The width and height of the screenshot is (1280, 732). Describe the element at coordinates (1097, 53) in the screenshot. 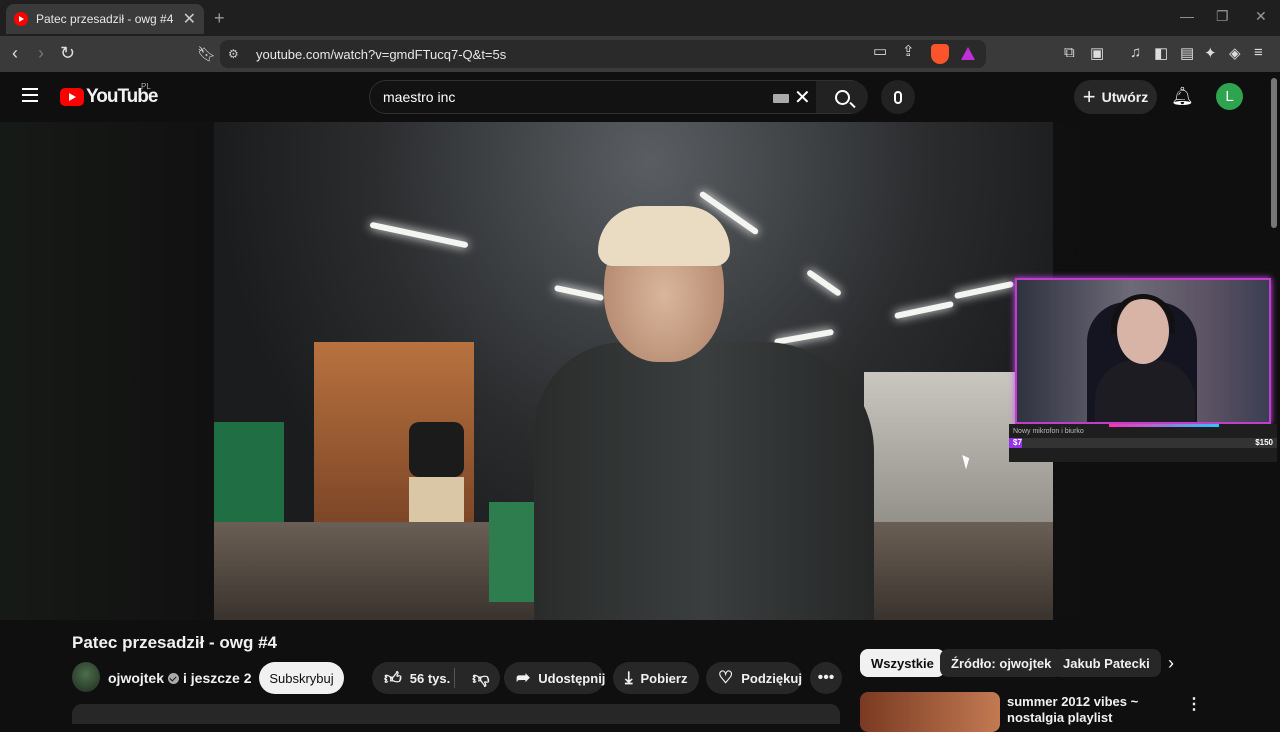

I see `reader-icon: ▣` at that location.